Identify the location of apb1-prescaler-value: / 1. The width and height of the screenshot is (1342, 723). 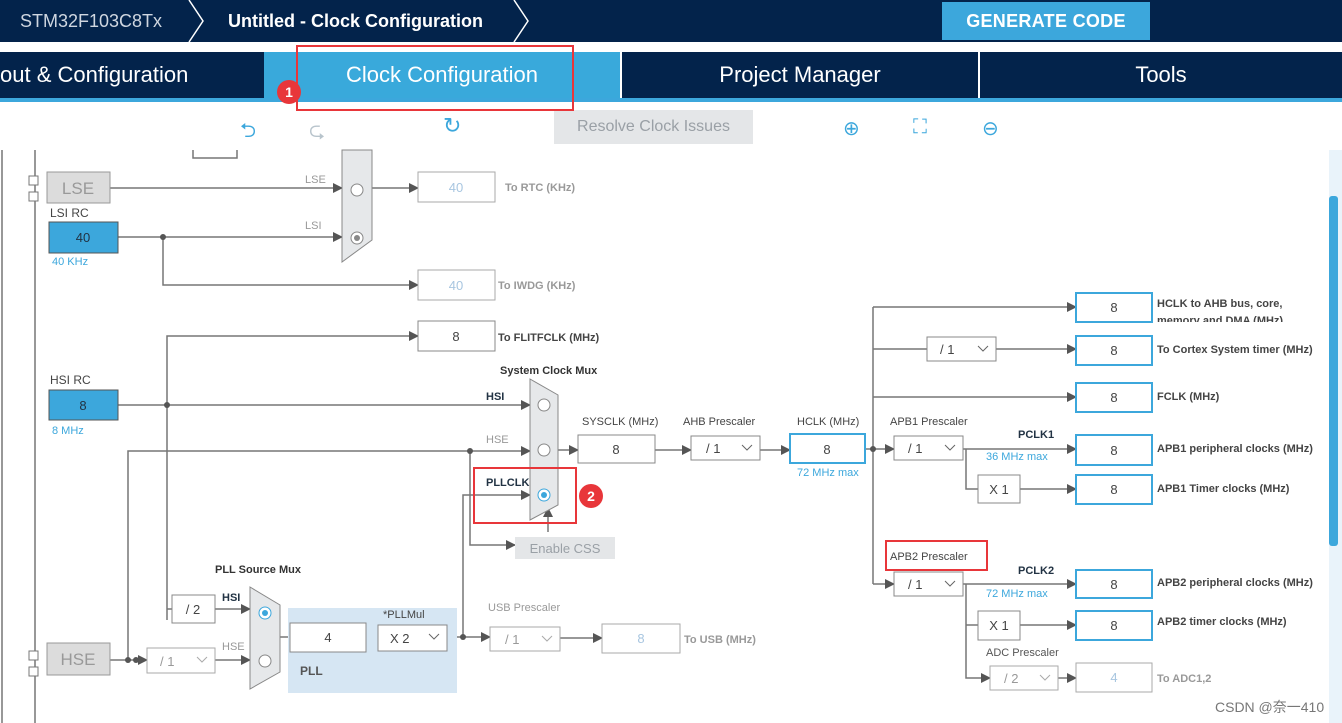
(915, 448).